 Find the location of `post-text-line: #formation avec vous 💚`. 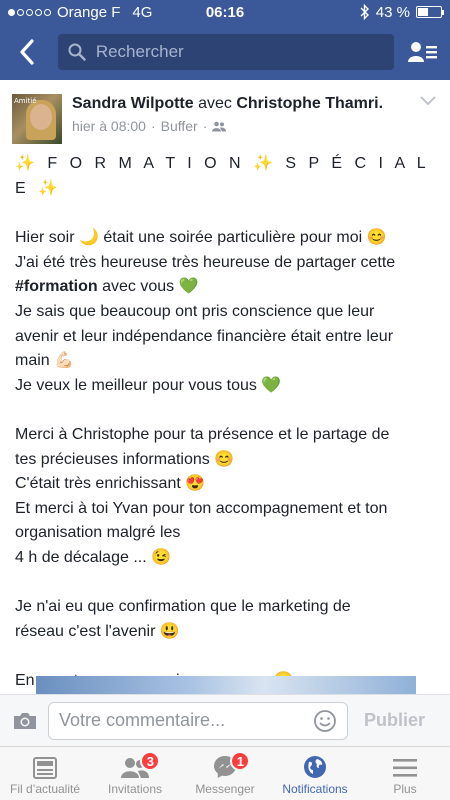

post-text-line: #formation avec vous 💚 is located at coordinates (107, 287).